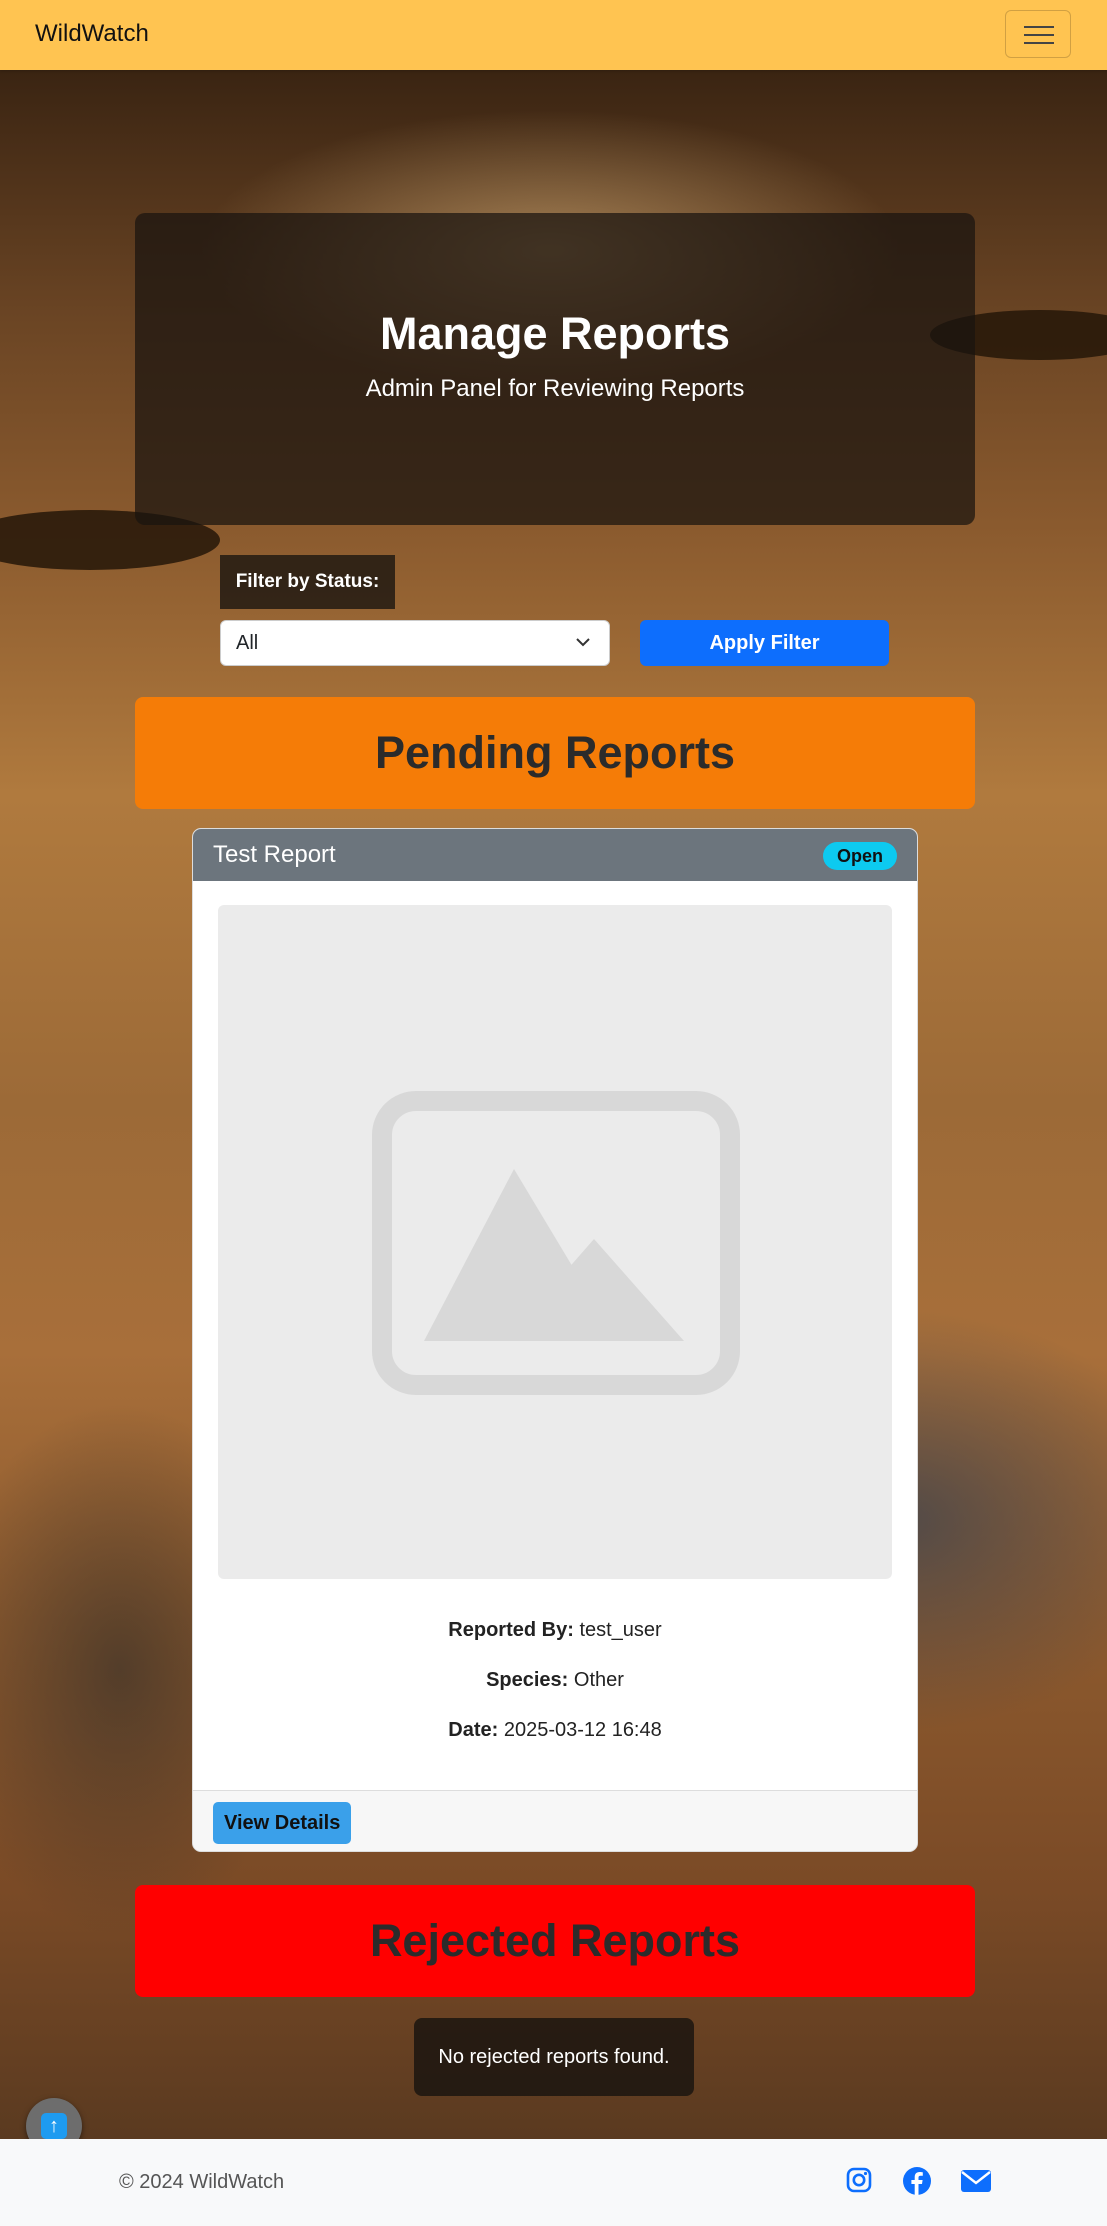 This screenshot has width=1107, height=2226. Describe the element at coordinates (582, 1730) in the screenshot. I see `date-value: 2025-03-12 16:48` at that location.